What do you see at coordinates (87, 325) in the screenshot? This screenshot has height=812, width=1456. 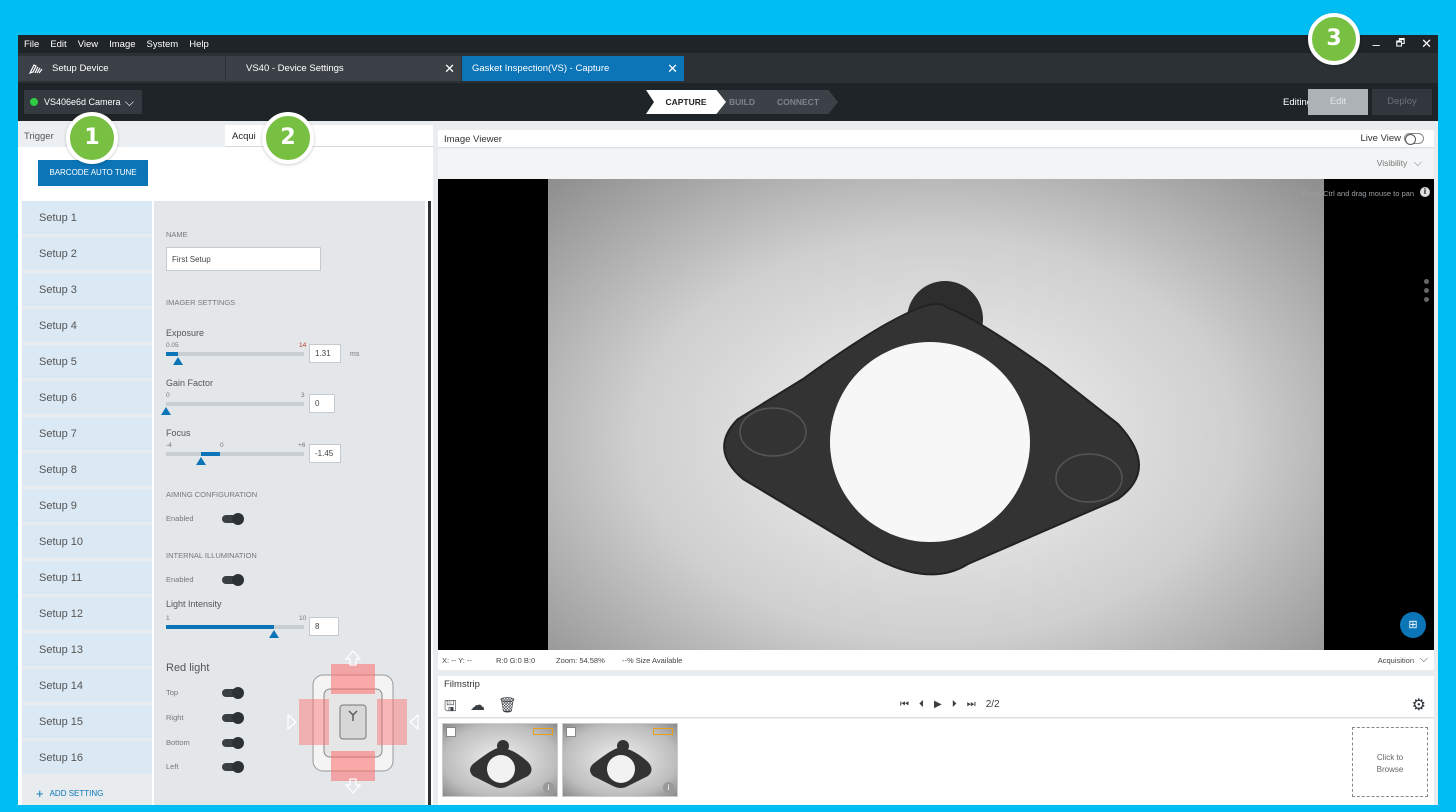 I see `setup-item: Setup 4` at bounding box center [87, 325].